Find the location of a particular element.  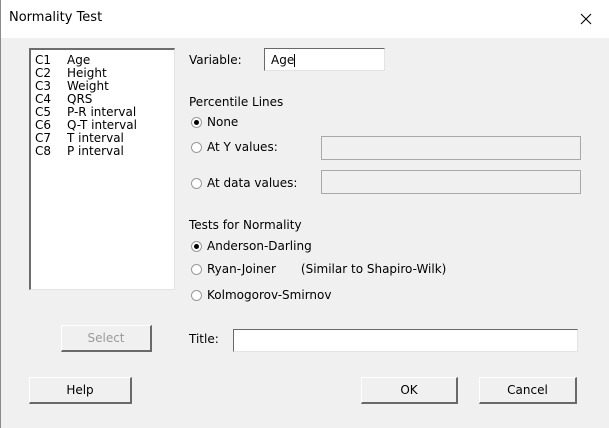

title-label: Title: is located at coordinates (204, 339).